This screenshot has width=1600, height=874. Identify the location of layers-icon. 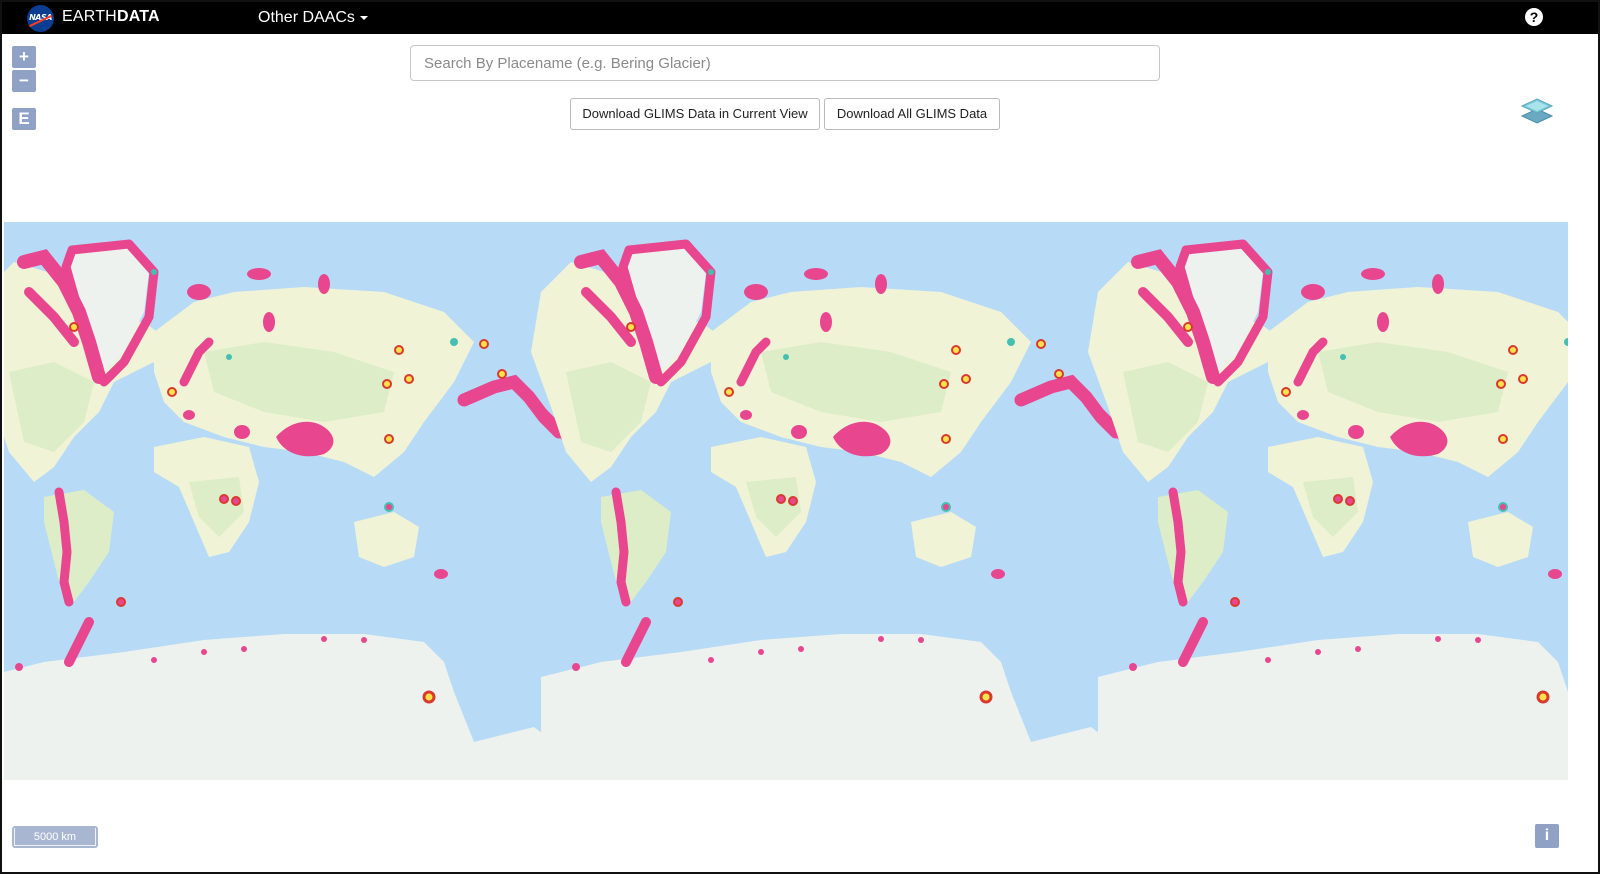
(1537, 111).